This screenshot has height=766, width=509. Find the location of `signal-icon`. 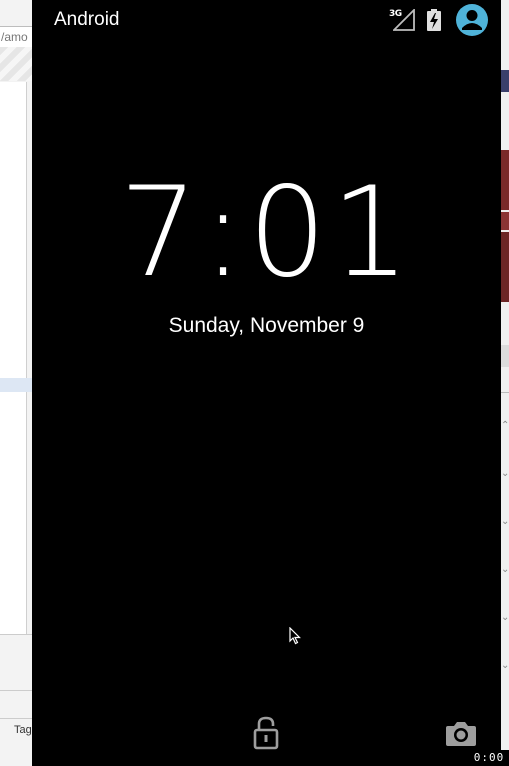

signal-icon is located at coordinates (404, 20).